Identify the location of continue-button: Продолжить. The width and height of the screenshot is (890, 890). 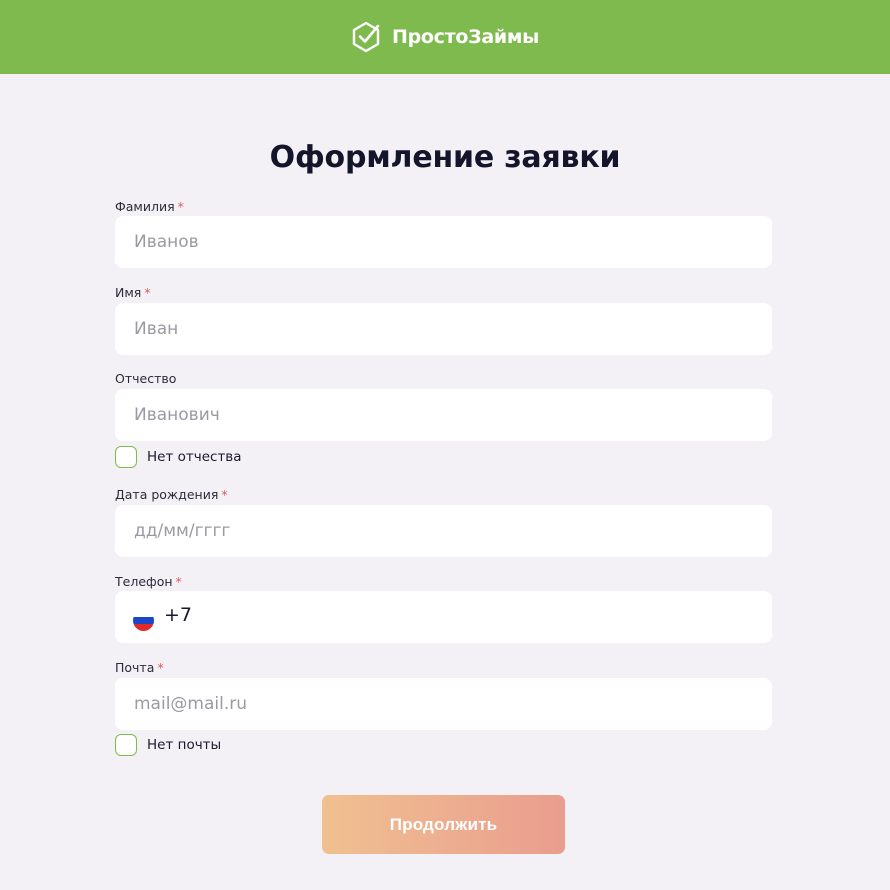
(443, 824).